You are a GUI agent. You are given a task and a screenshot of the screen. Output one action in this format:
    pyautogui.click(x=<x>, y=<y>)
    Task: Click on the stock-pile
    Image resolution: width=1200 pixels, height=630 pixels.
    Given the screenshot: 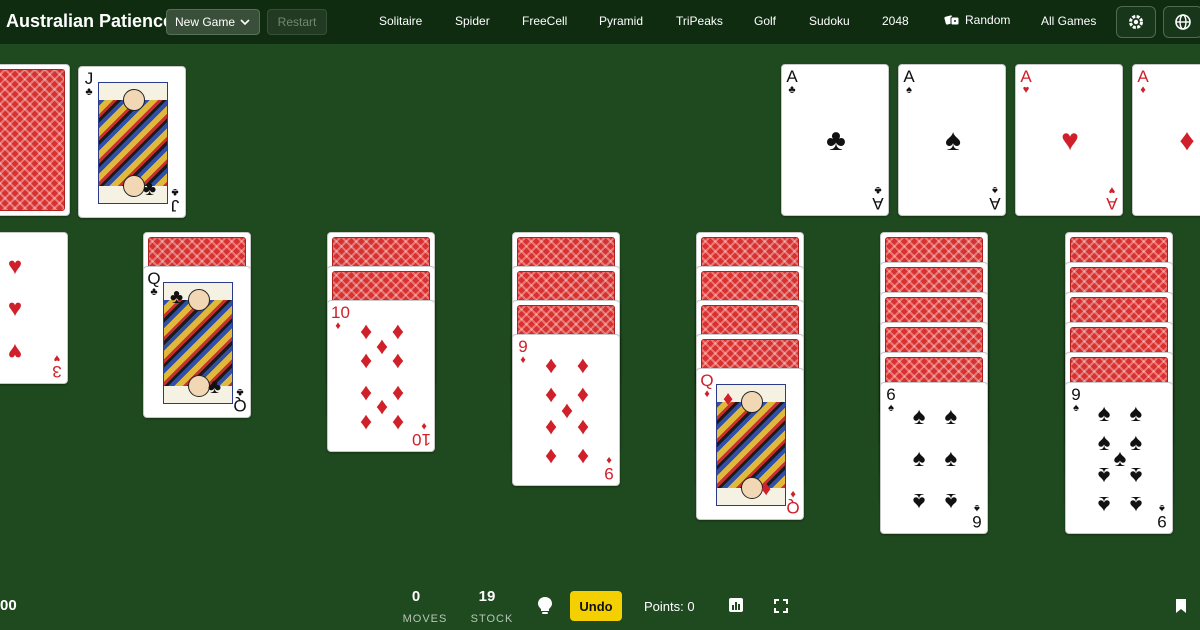 What is the action you would take?
    pyautogui.click(x=35, y=140)
    